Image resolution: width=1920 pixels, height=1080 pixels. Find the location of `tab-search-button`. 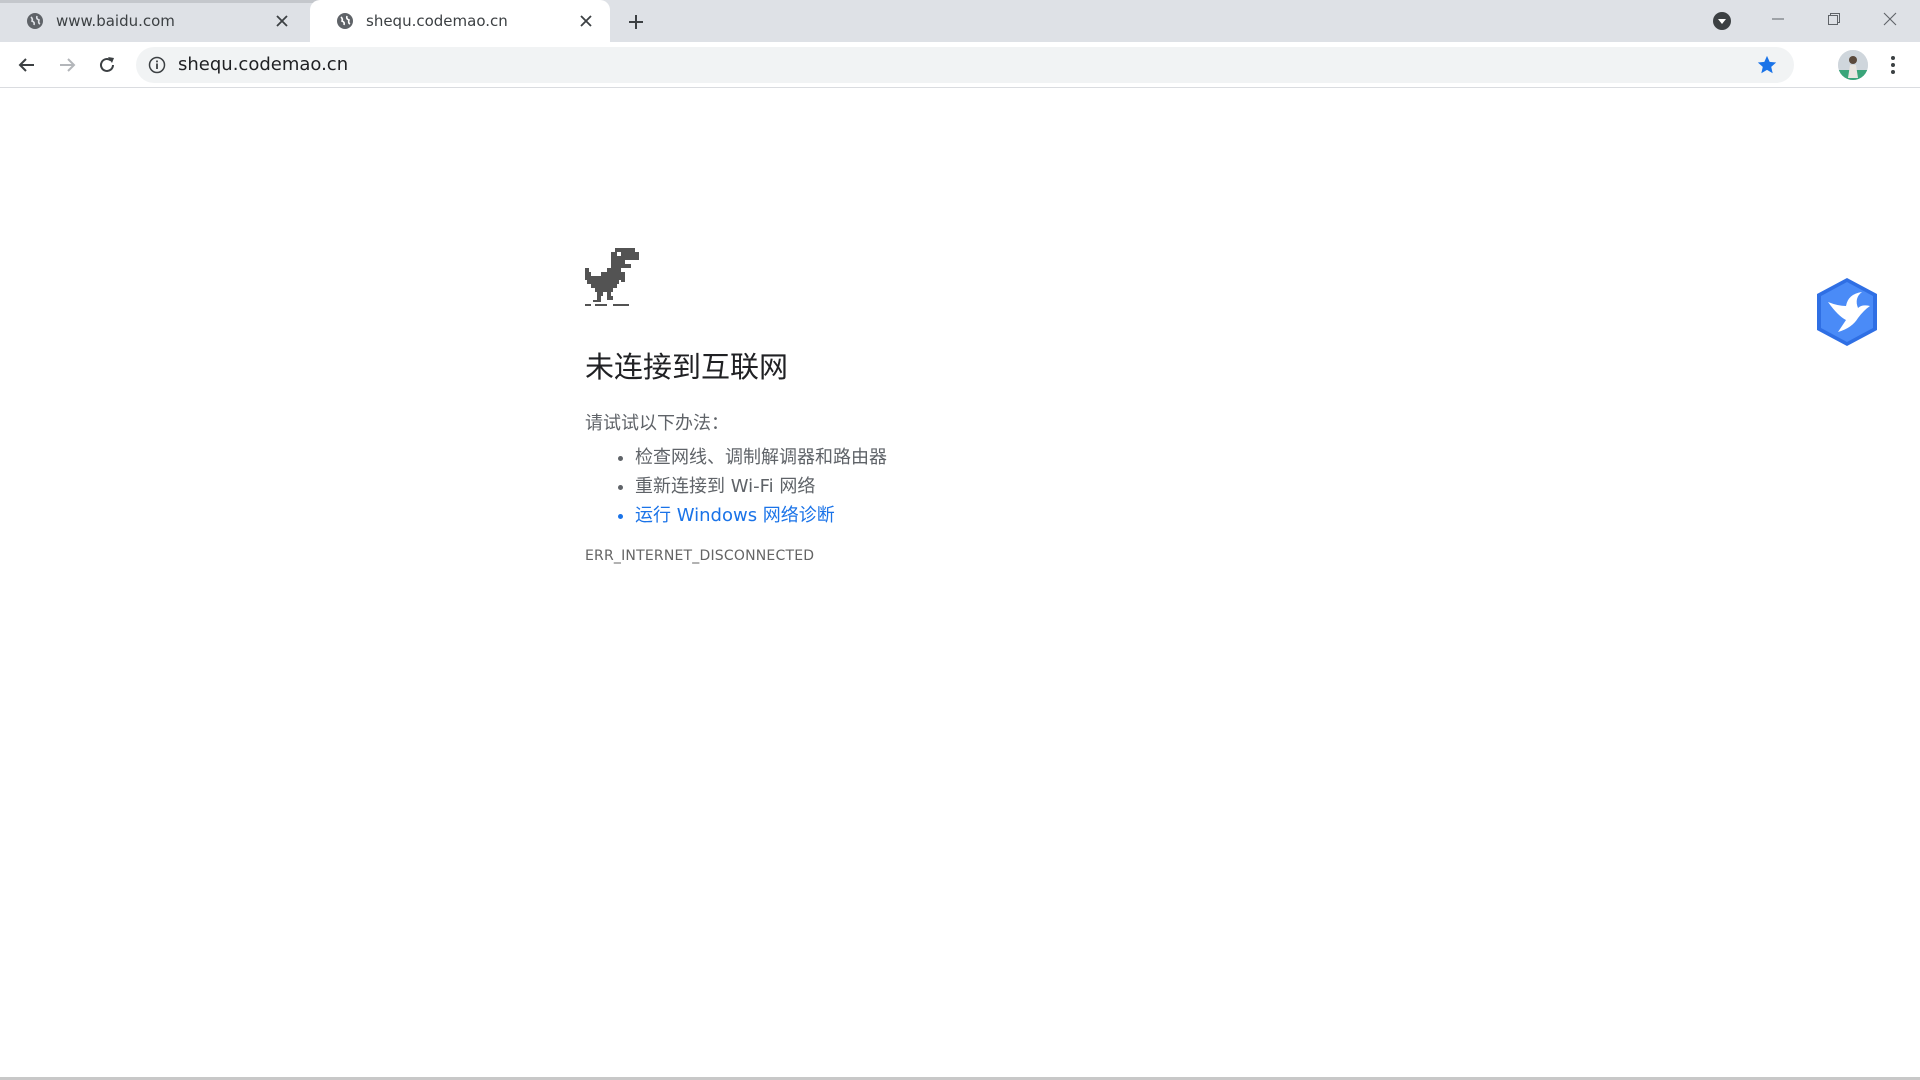

tab-search-button is located at coordinates (1722, 21).